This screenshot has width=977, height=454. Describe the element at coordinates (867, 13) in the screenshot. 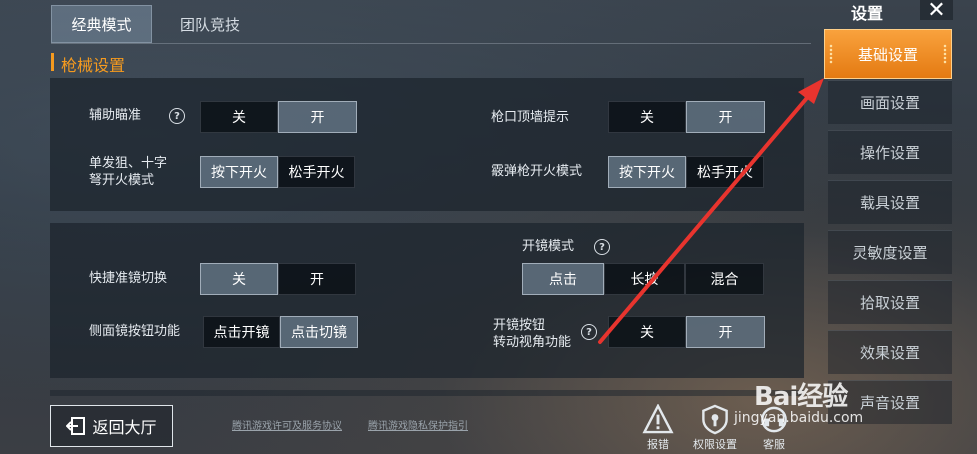

I see `settings-title: 设置` at that location.